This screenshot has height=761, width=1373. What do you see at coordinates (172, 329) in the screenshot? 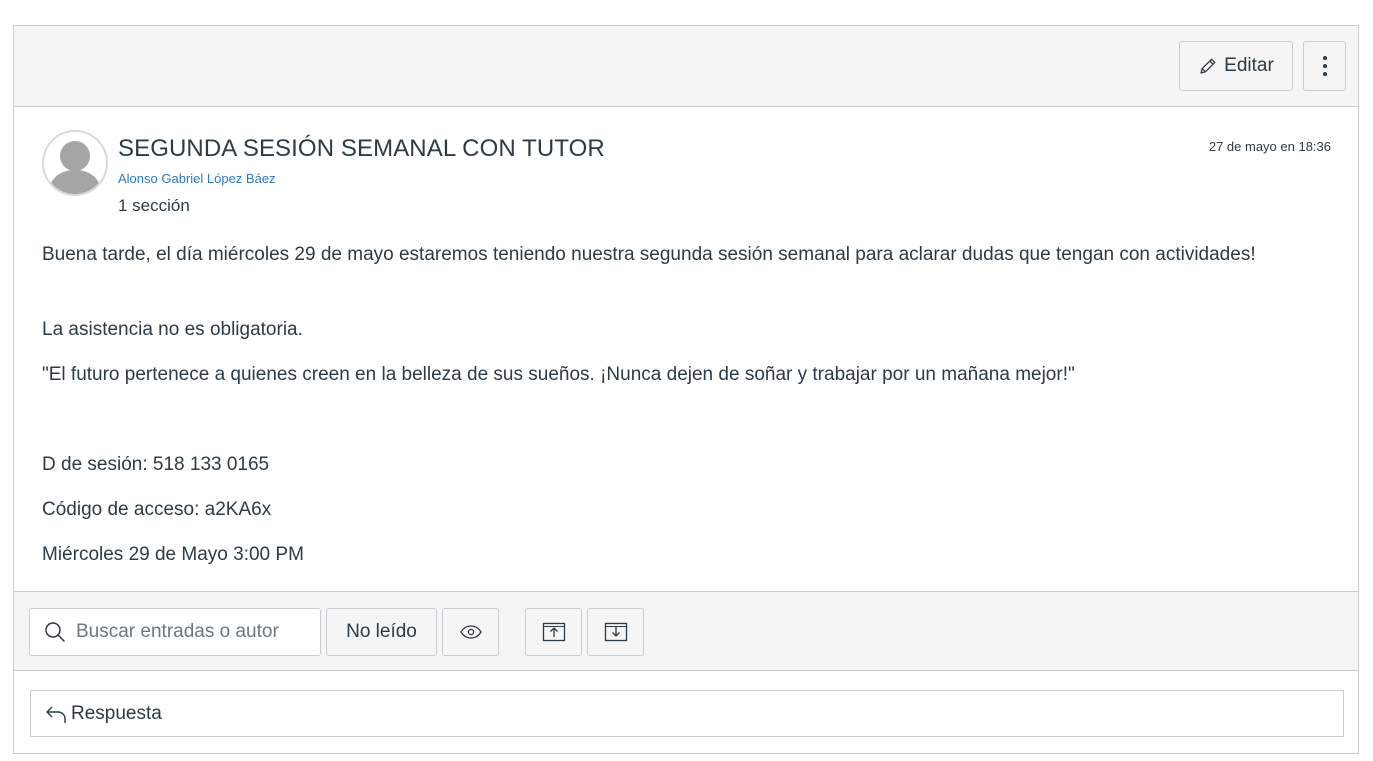
I see `body-paragraph: La asistencia no es obligatoria.` at bounding box center [172, 329].